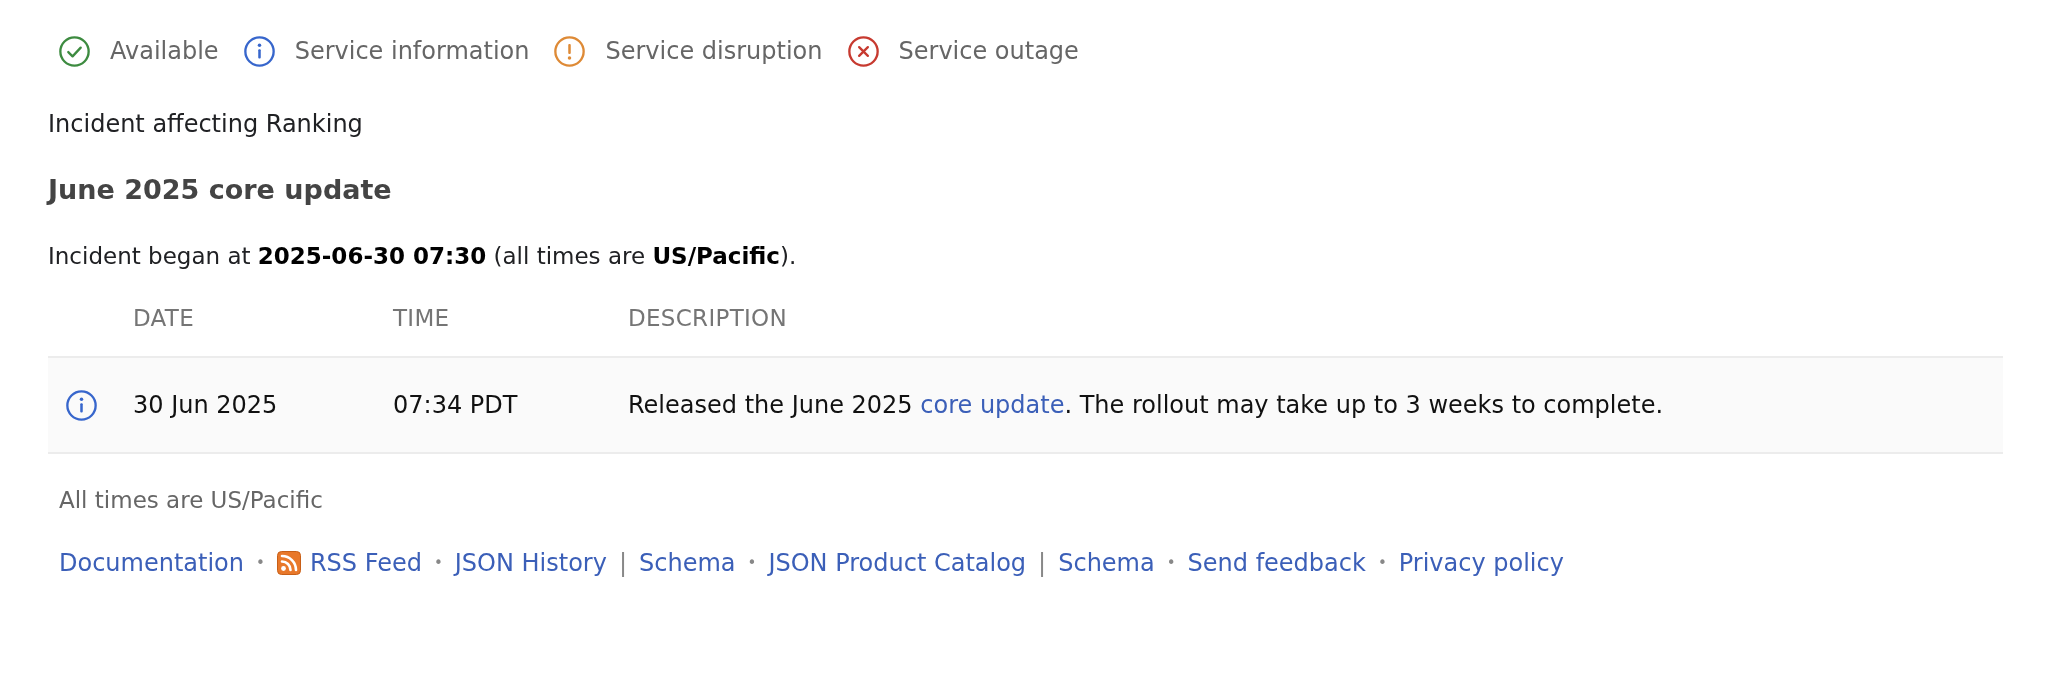  I want to click on table-cell-text: 07:34 PDT, so click(456, 405).